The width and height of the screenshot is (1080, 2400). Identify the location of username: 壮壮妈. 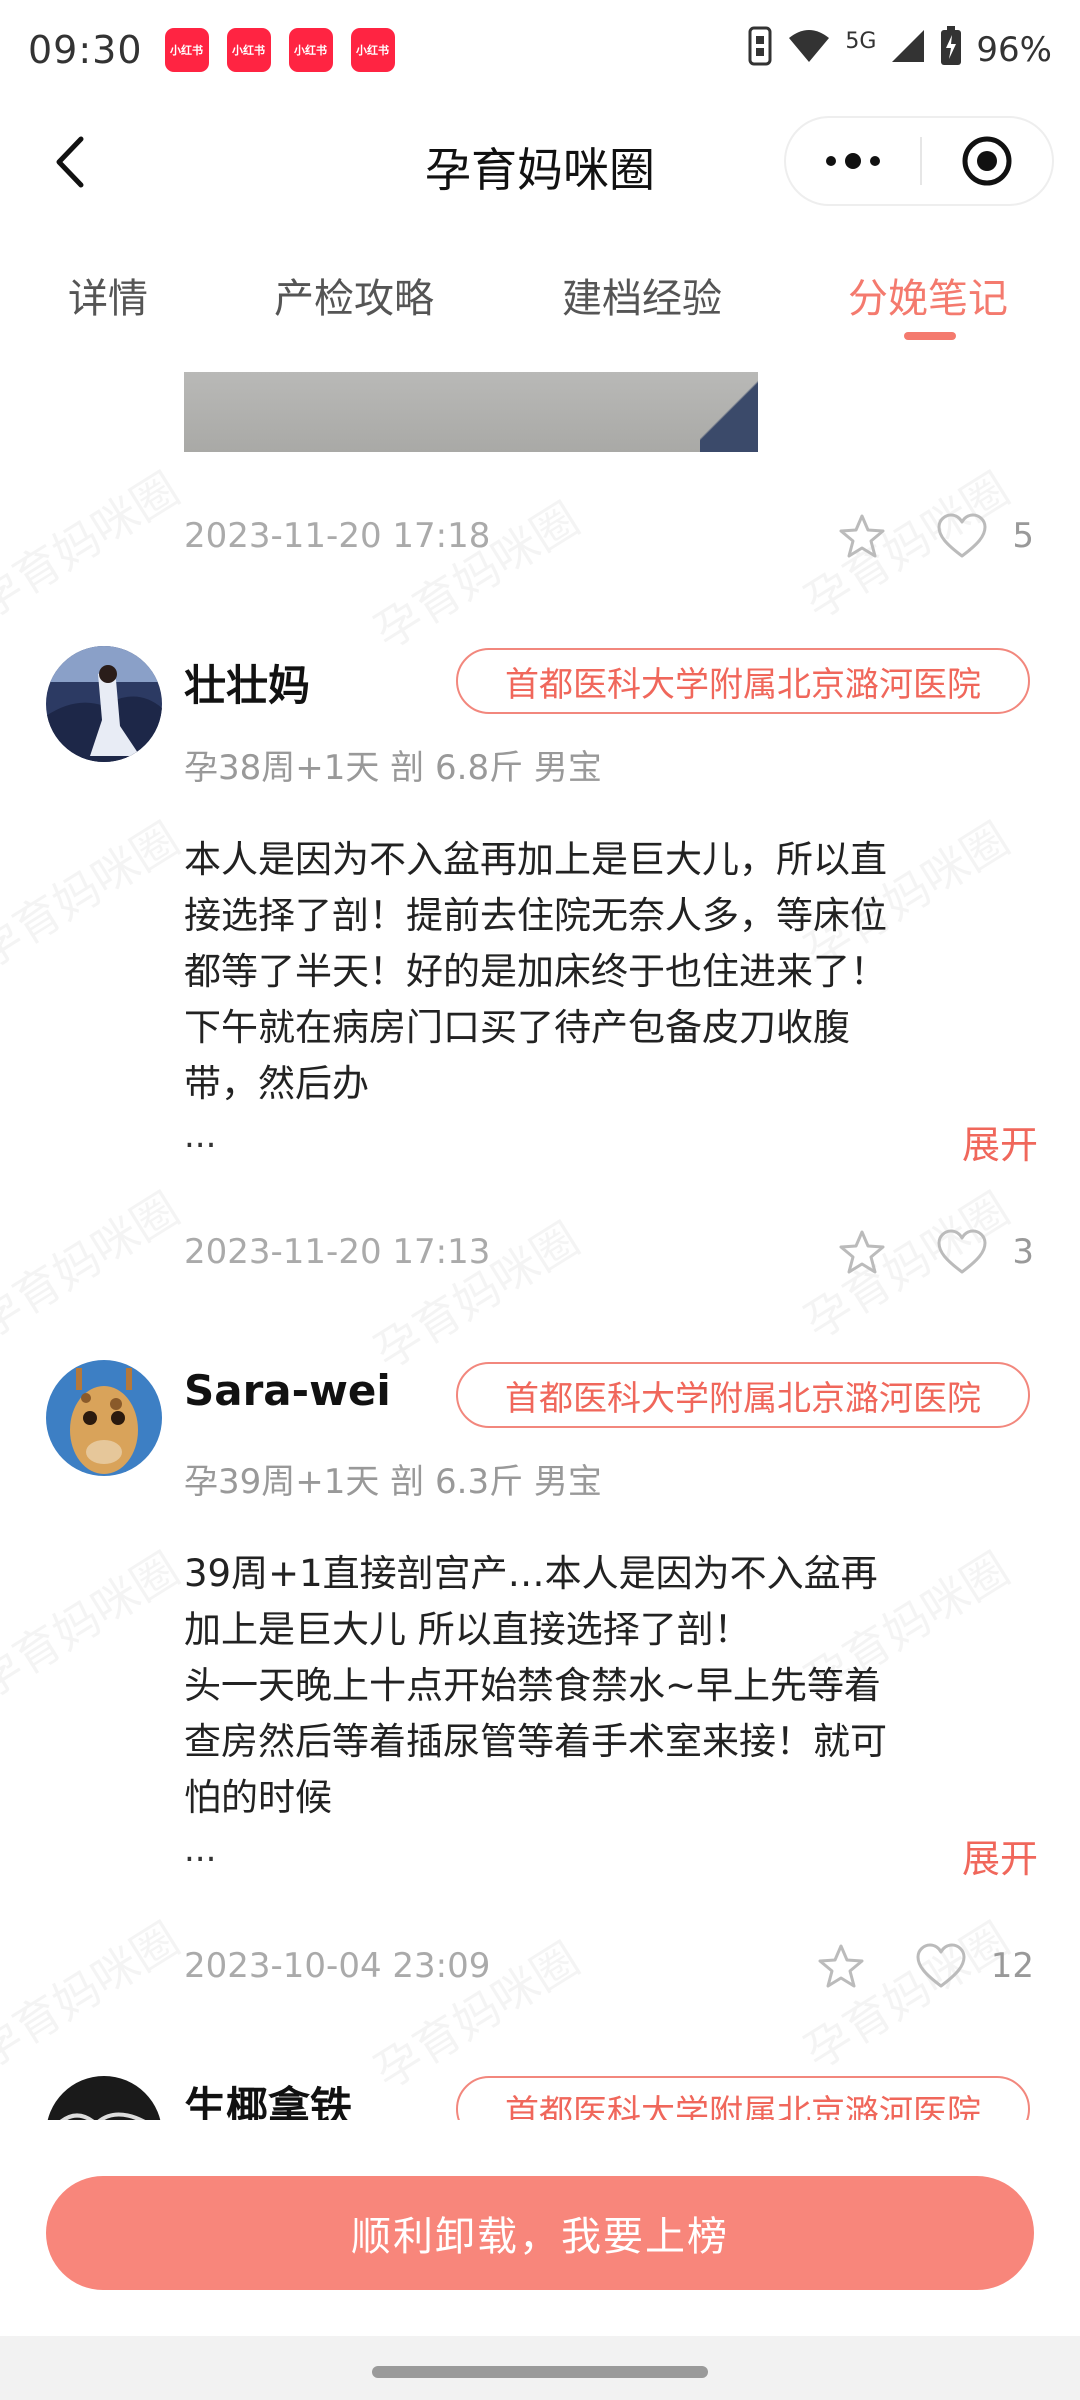
(247, 682).